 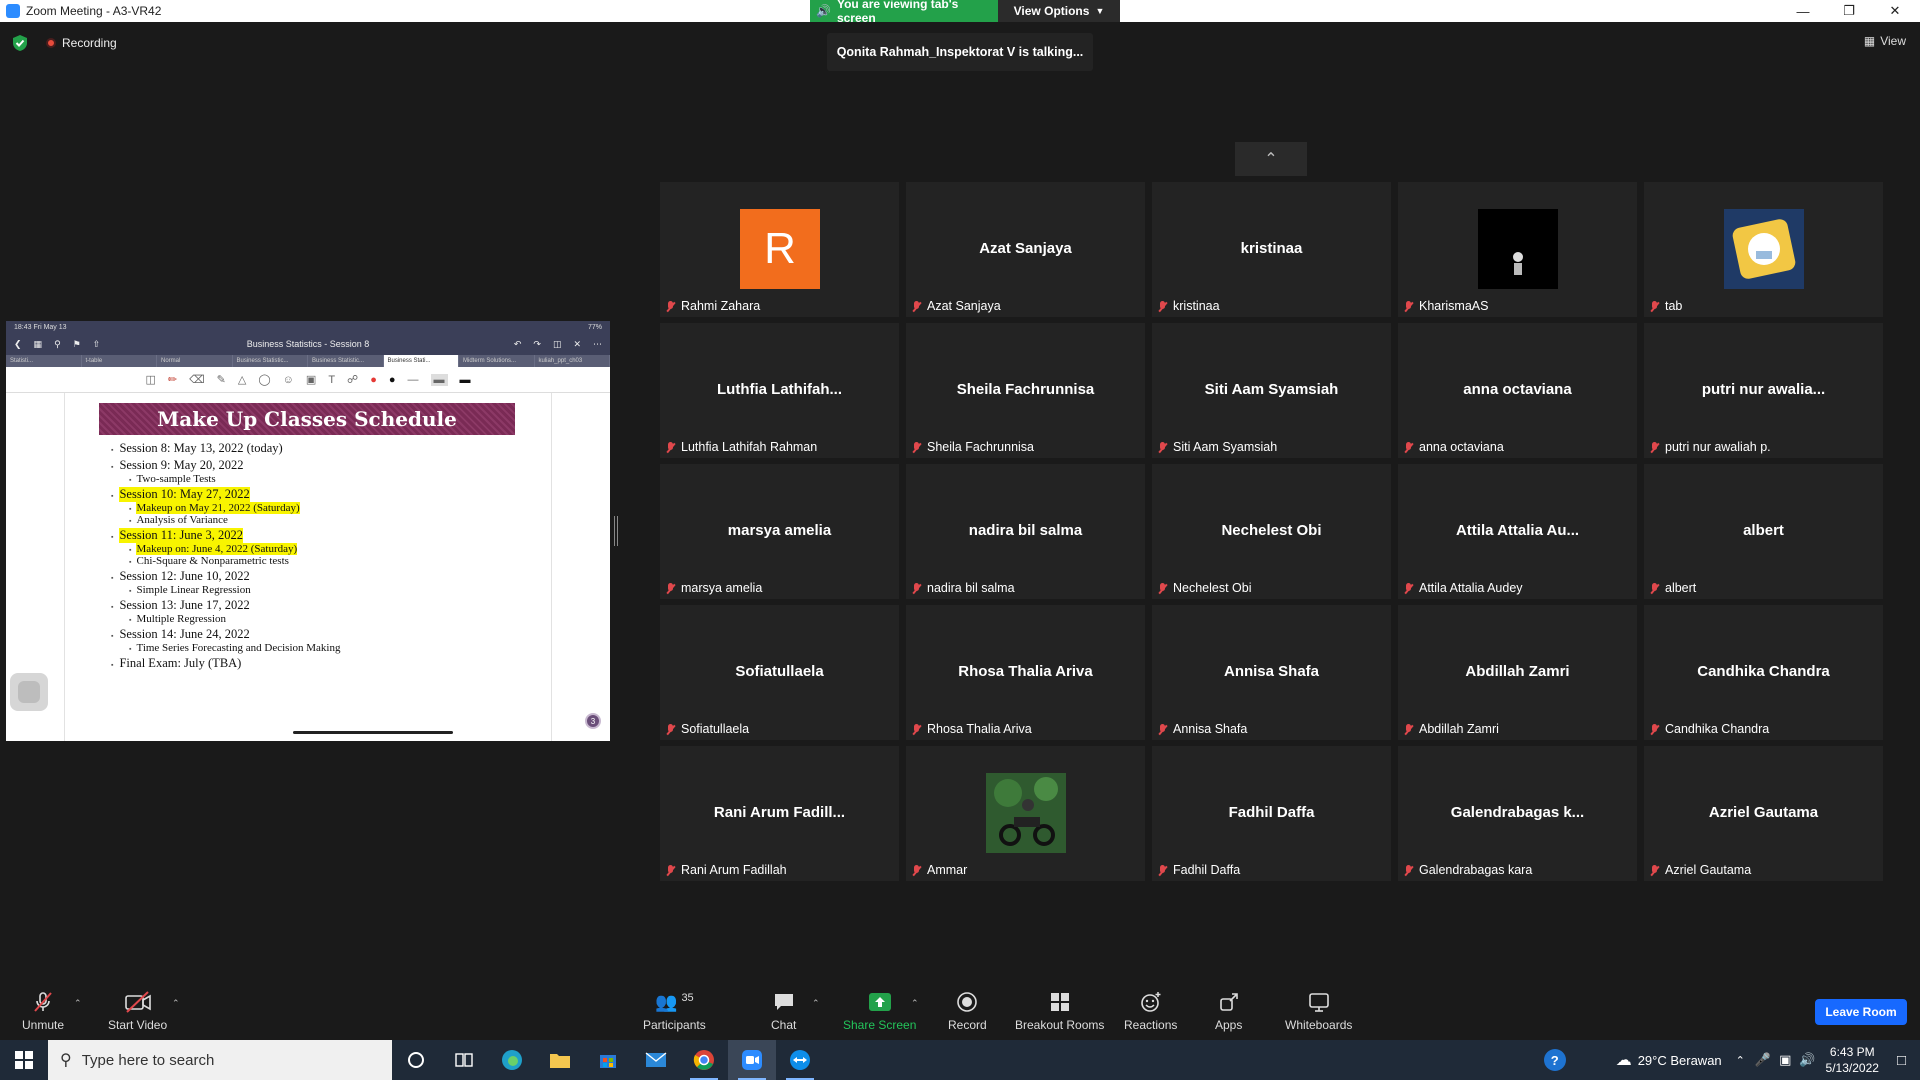 I want to click on participant-tile: Rhosa Thalia Ariva Rhosa Thalia Ariva, so click(x=1025, y=672).